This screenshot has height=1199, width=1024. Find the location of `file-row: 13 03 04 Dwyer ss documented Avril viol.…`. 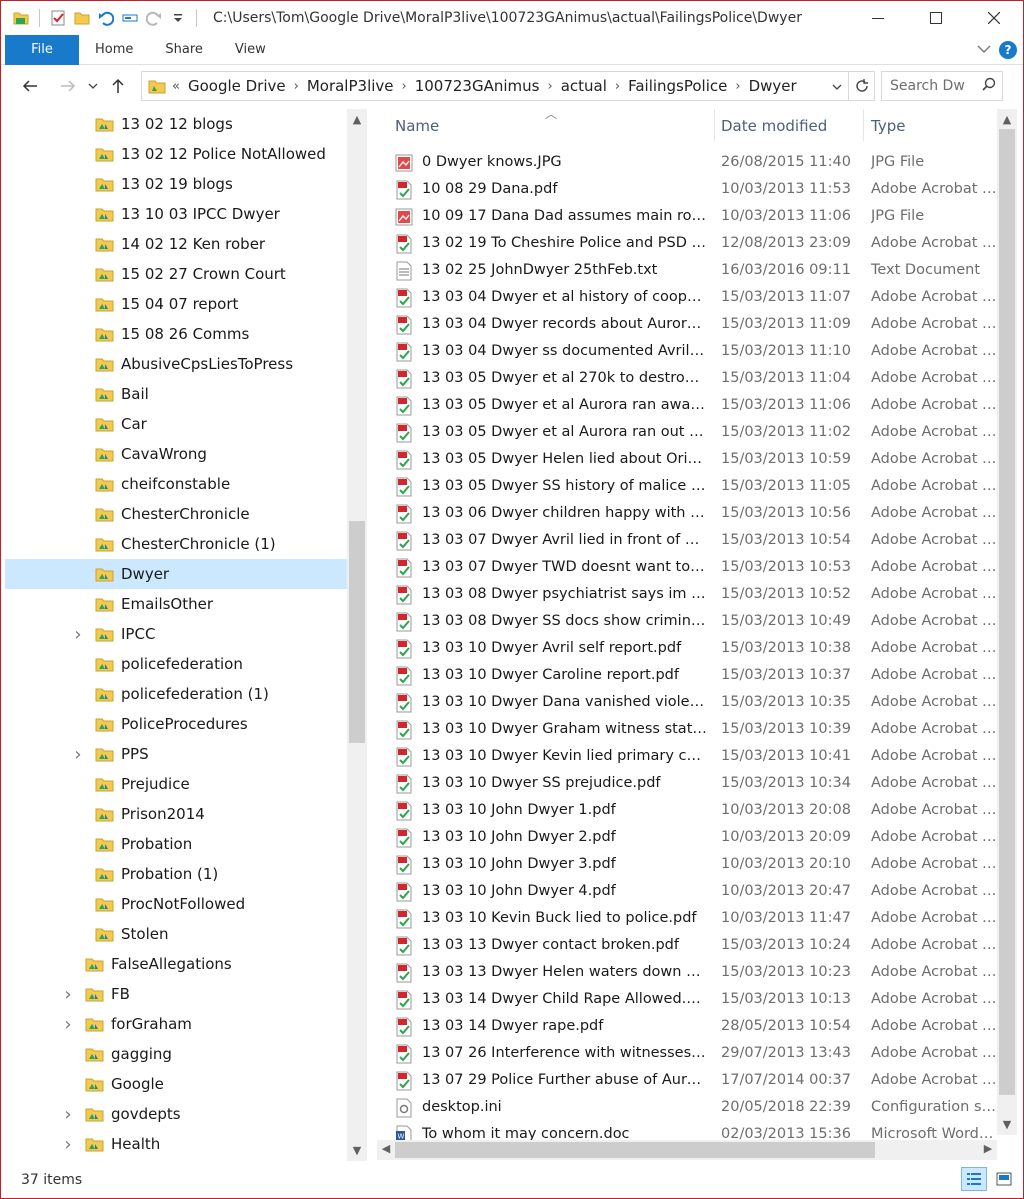

file-row: 13 03 04 Dwyer ss documented Avril viol.… is located at coordinates (687, 351).